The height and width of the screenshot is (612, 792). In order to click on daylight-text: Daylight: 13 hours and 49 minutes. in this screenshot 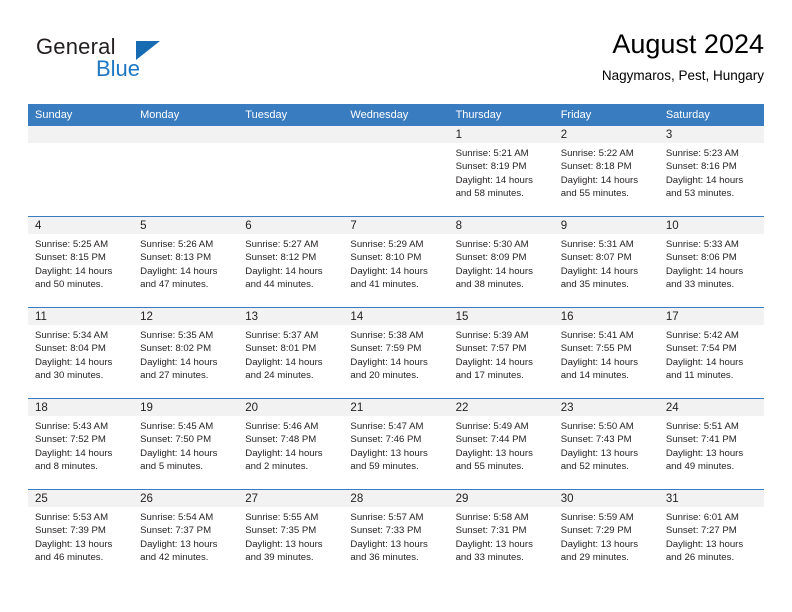, I will do `click(704, 460)`.